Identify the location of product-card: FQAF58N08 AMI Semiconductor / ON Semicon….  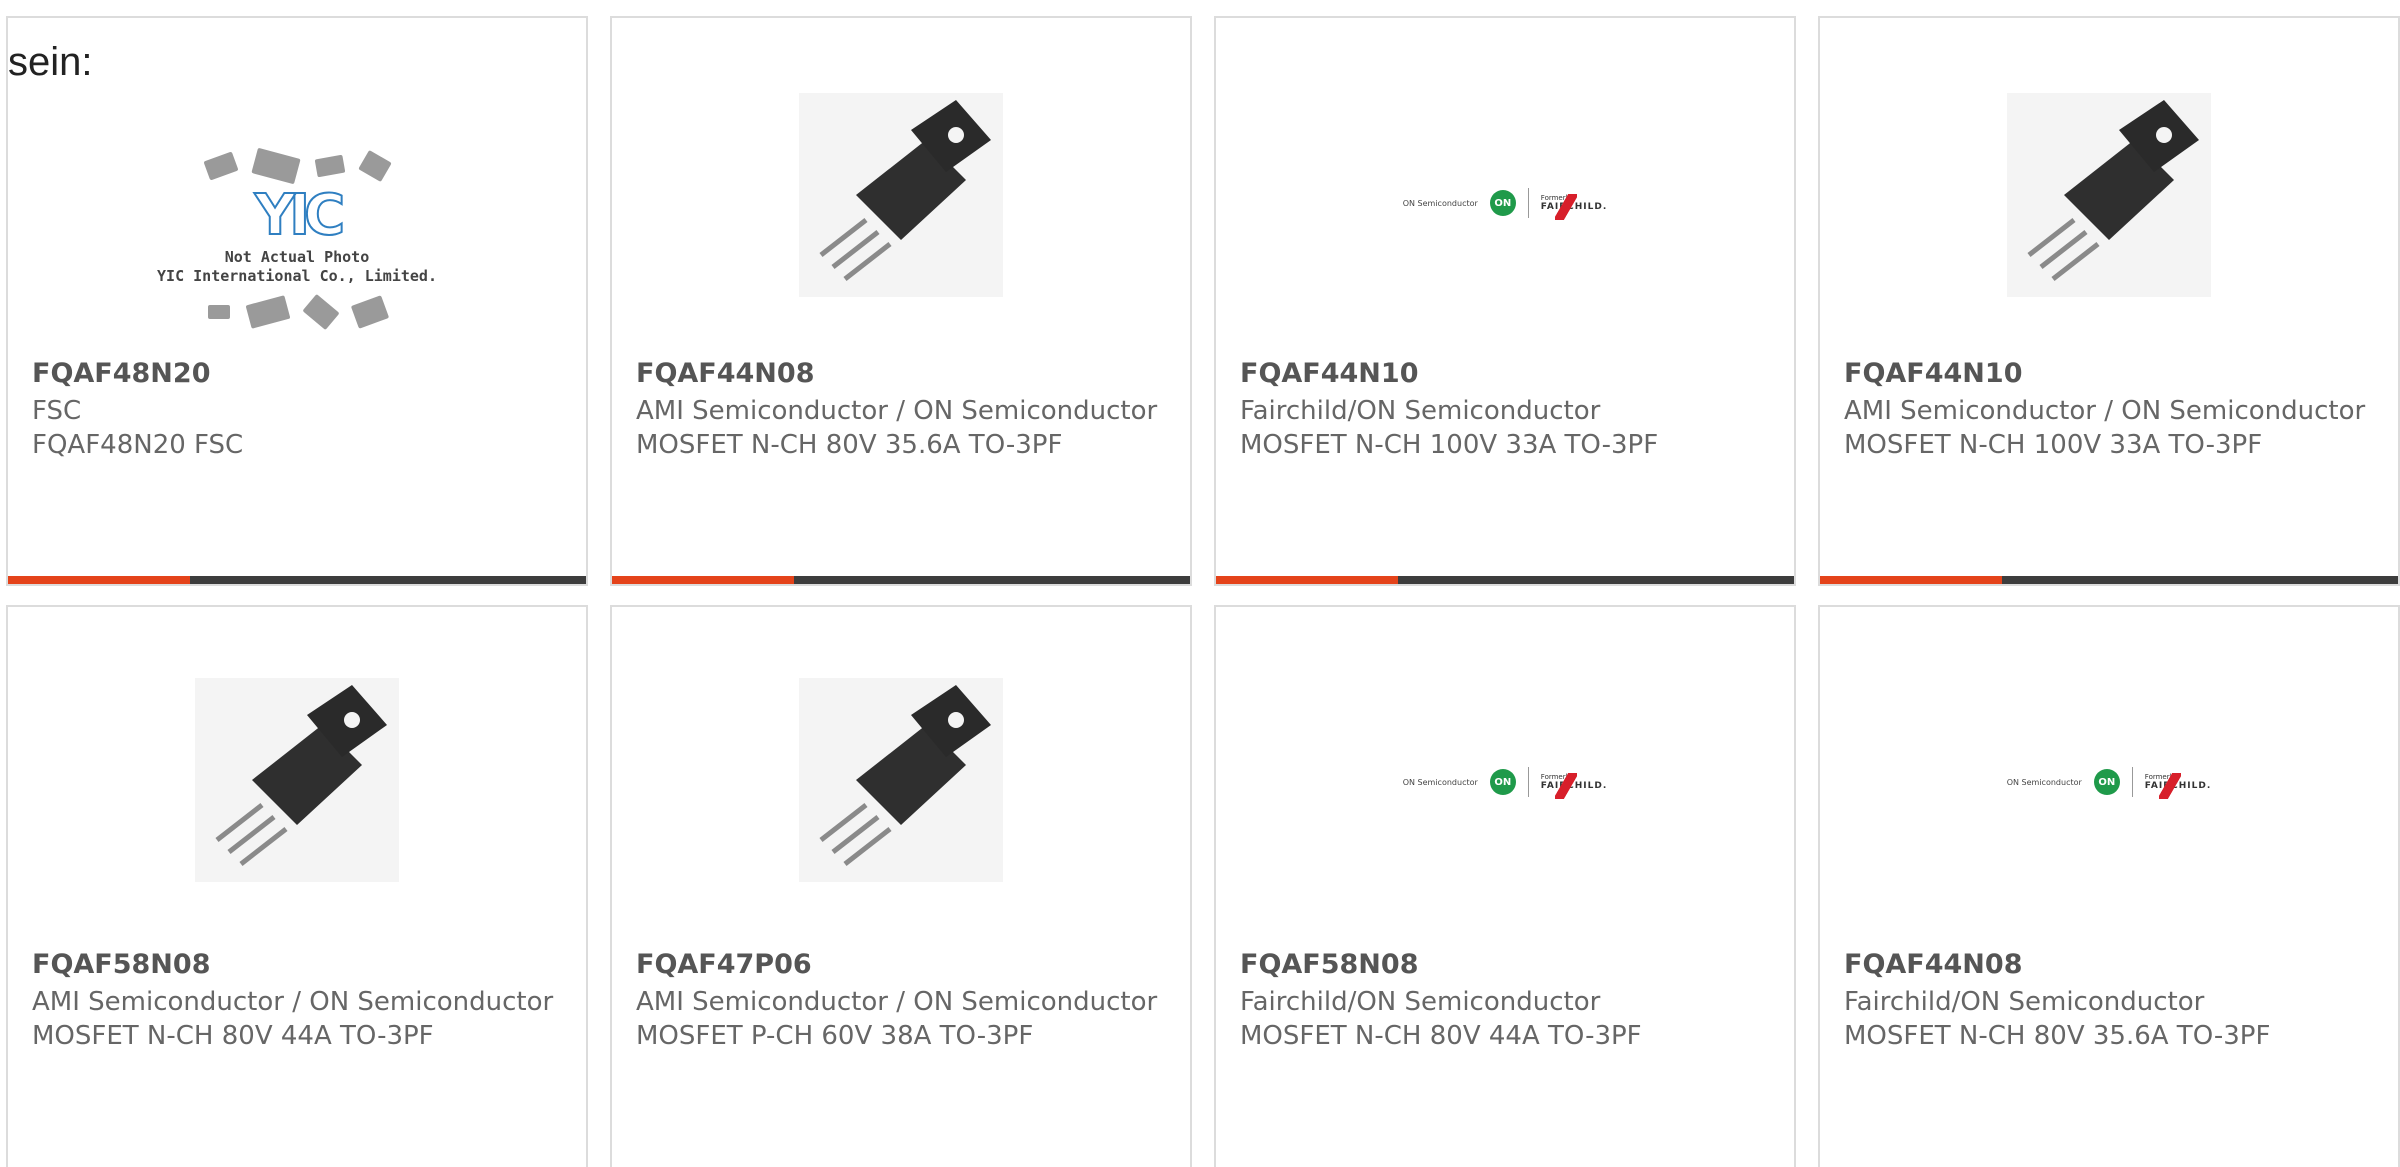
(297, 886).